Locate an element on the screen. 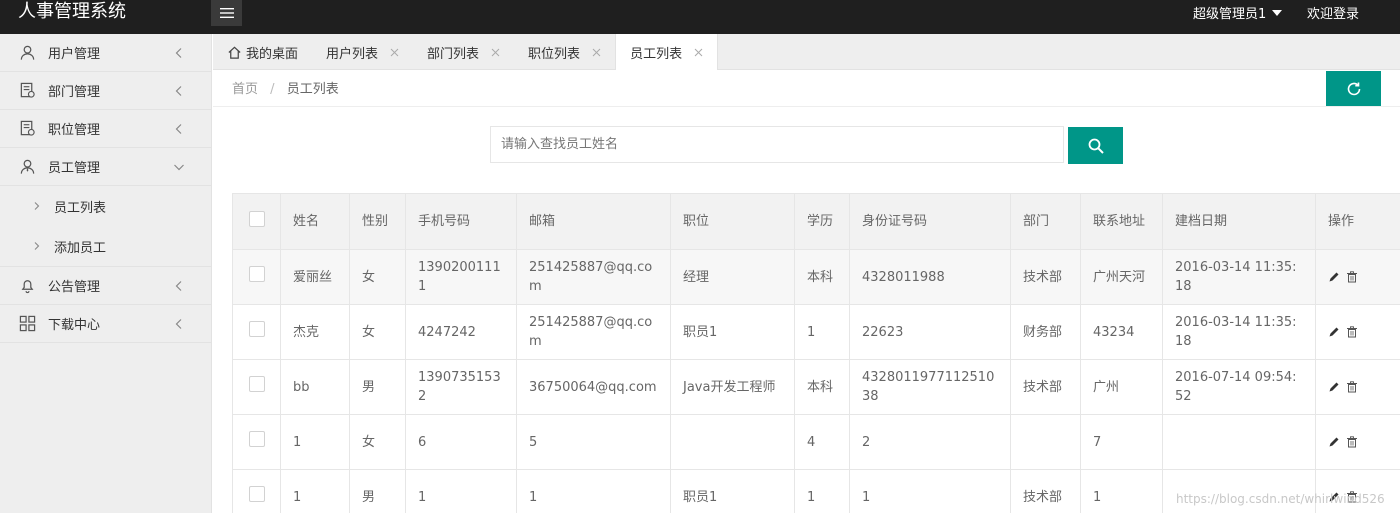  tab-department-list: 部门列表 is located at coordinates (463, 52).